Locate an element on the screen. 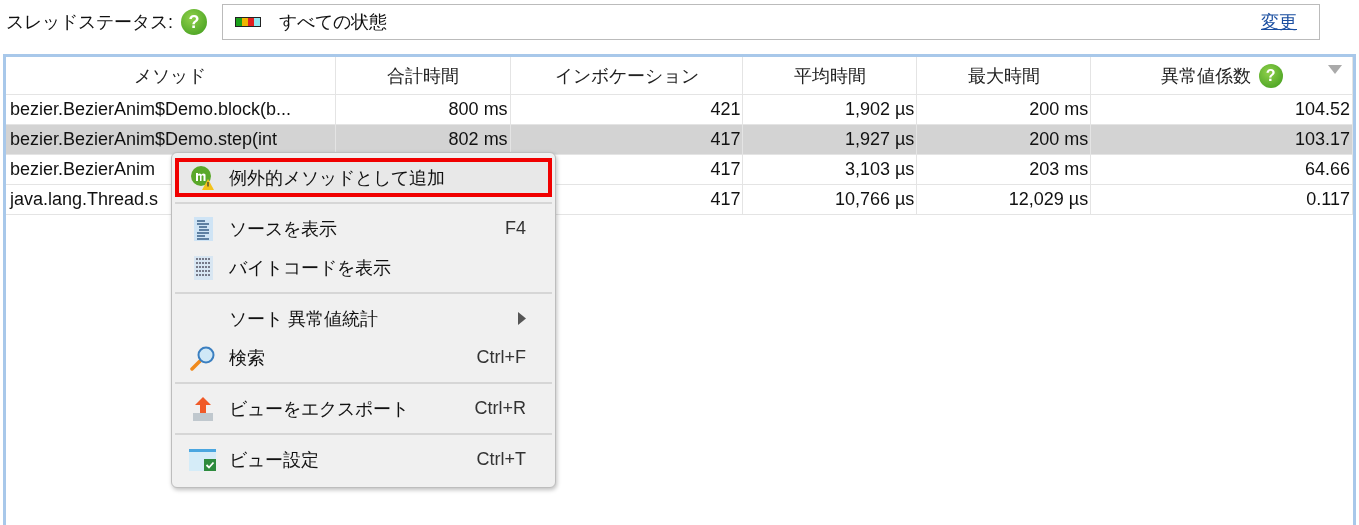  table-cell: bezier.BezierAnim is located at coordinates (83, 169).